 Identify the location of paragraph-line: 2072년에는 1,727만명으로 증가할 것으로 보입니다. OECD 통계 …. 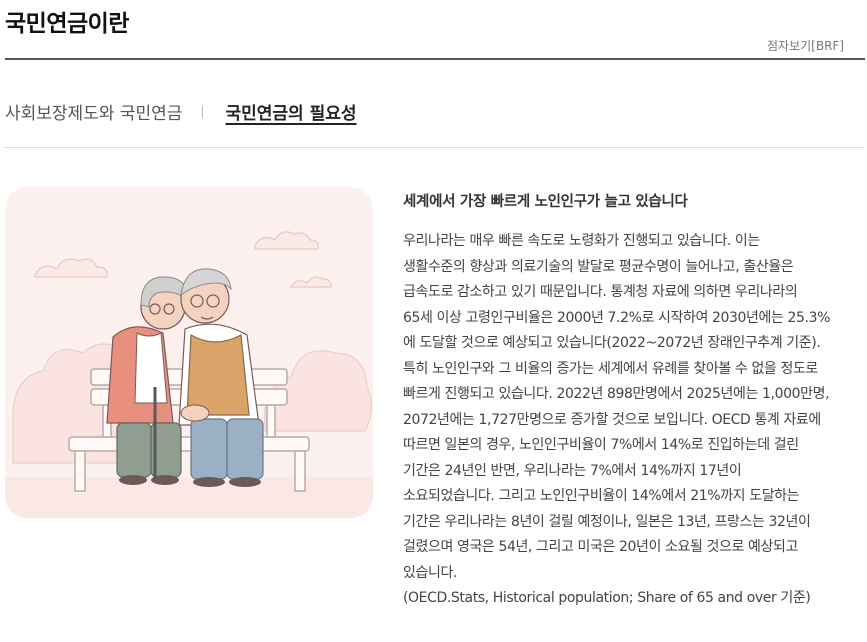
(612, 419).